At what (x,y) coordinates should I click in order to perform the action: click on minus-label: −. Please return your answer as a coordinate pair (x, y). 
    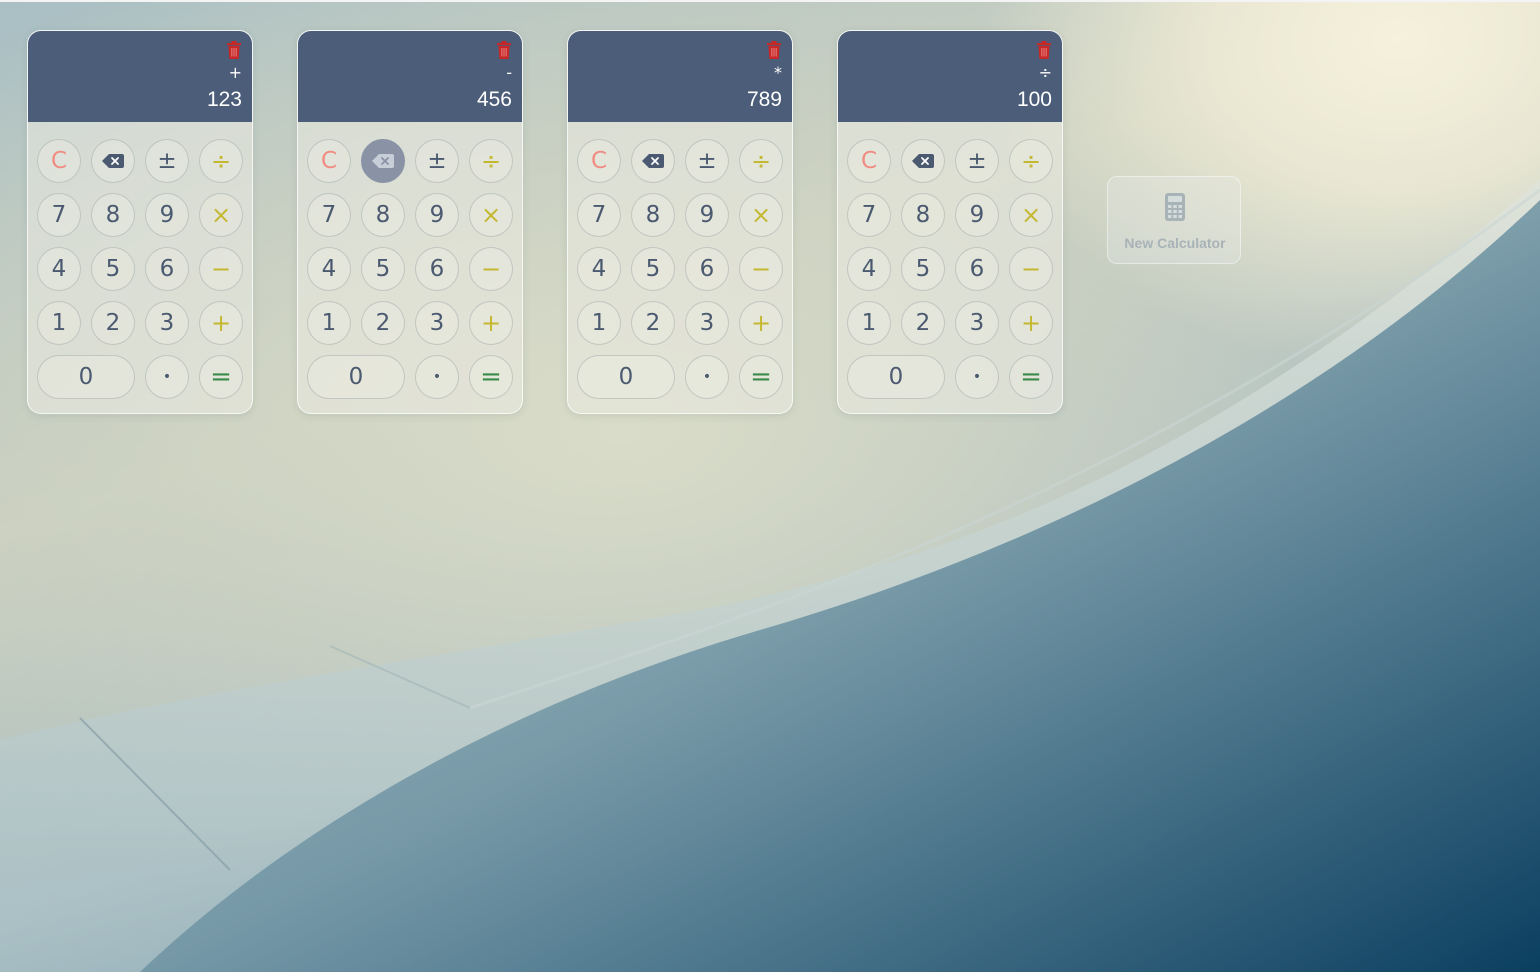
    Looking at the image, I should click on (491, 269).